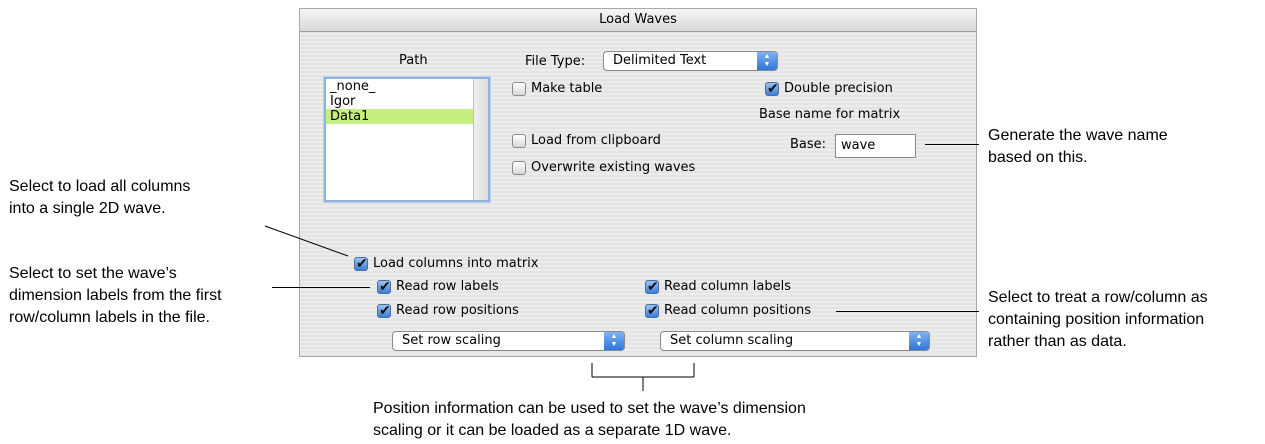  I want to click on callout-line-column-positions, so click(907, 311).